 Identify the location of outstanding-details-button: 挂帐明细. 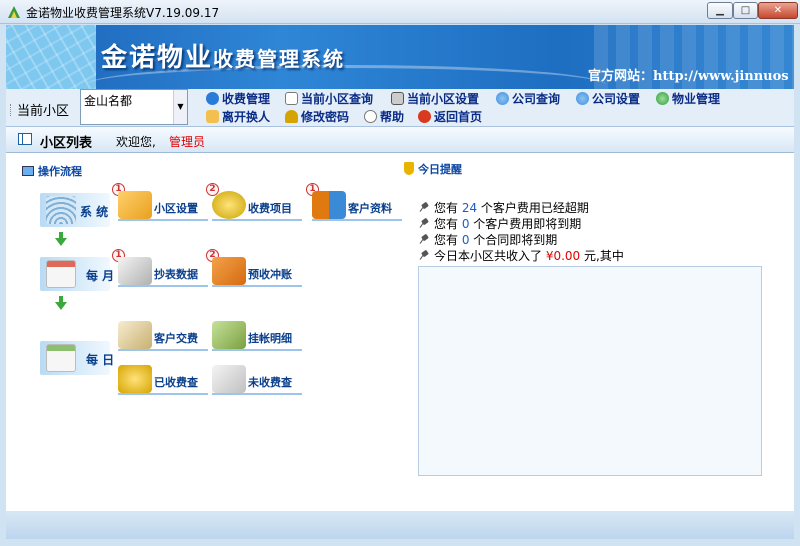
(257, 336).